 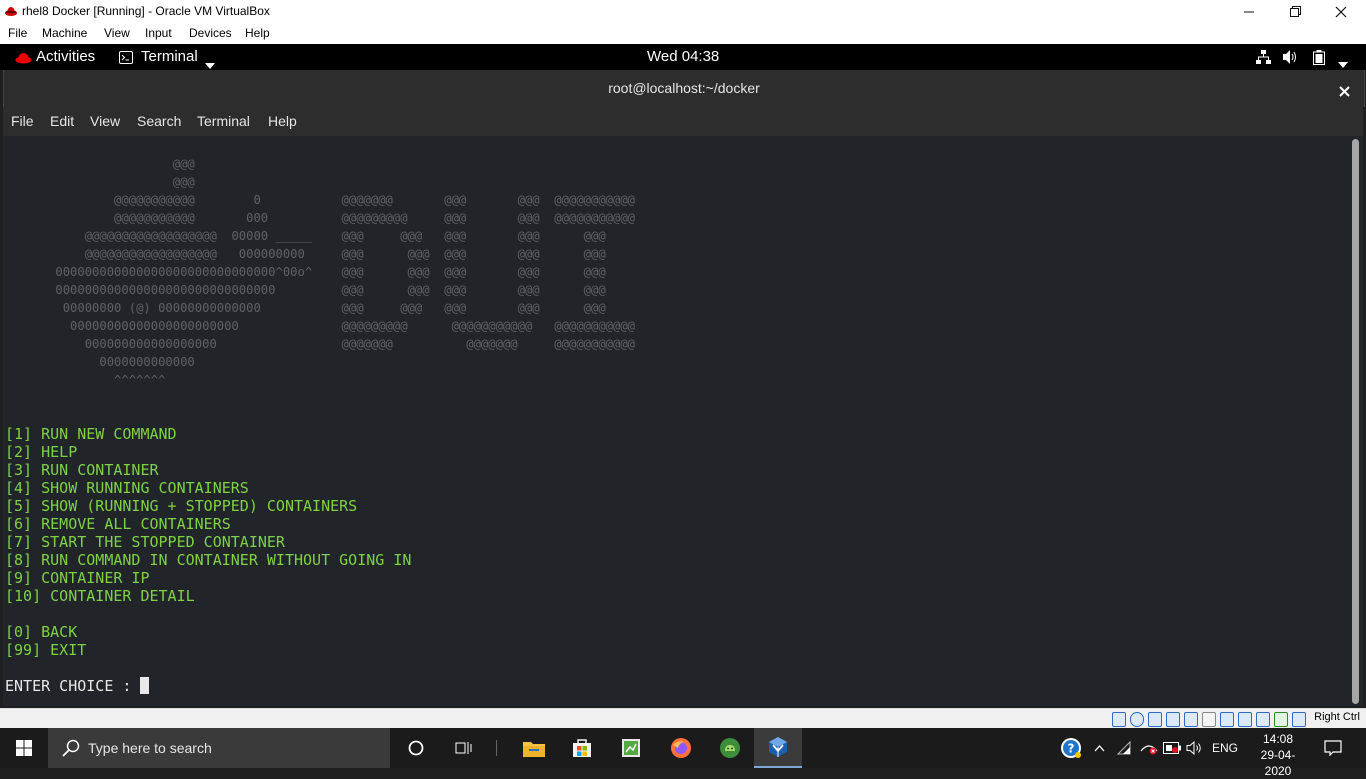 What do you see at coordinates (65, 56) in the screenshot?
I see `activities-button: Activities` at bounding box center [65, 56].